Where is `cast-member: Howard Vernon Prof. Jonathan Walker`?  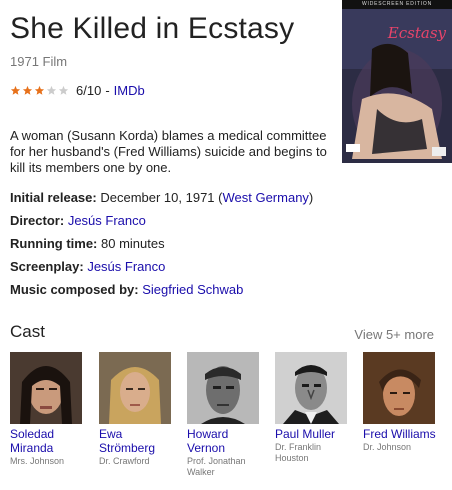
cast-member: Howard Vernon Prof. Jonathan Walker is located at coordinates (228, 415).